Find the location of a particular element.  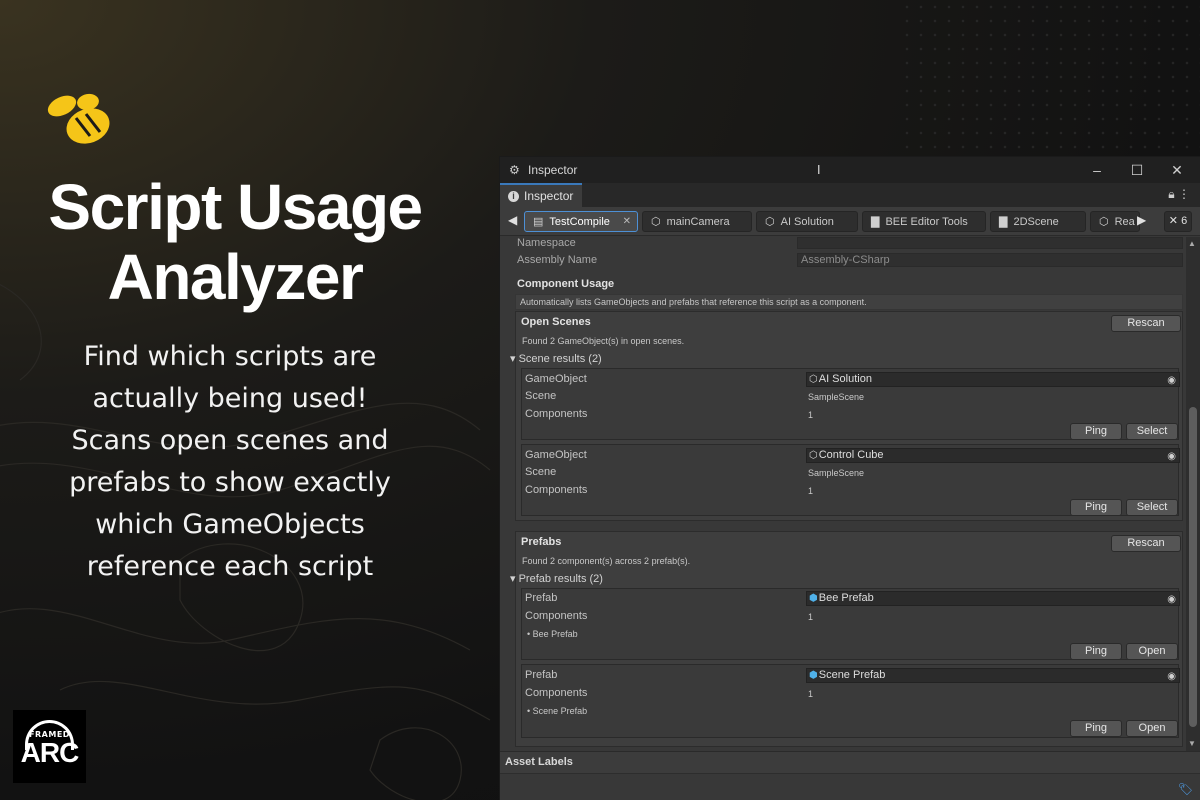

namespace-label: Namespace is located at coordinates (546, 243).